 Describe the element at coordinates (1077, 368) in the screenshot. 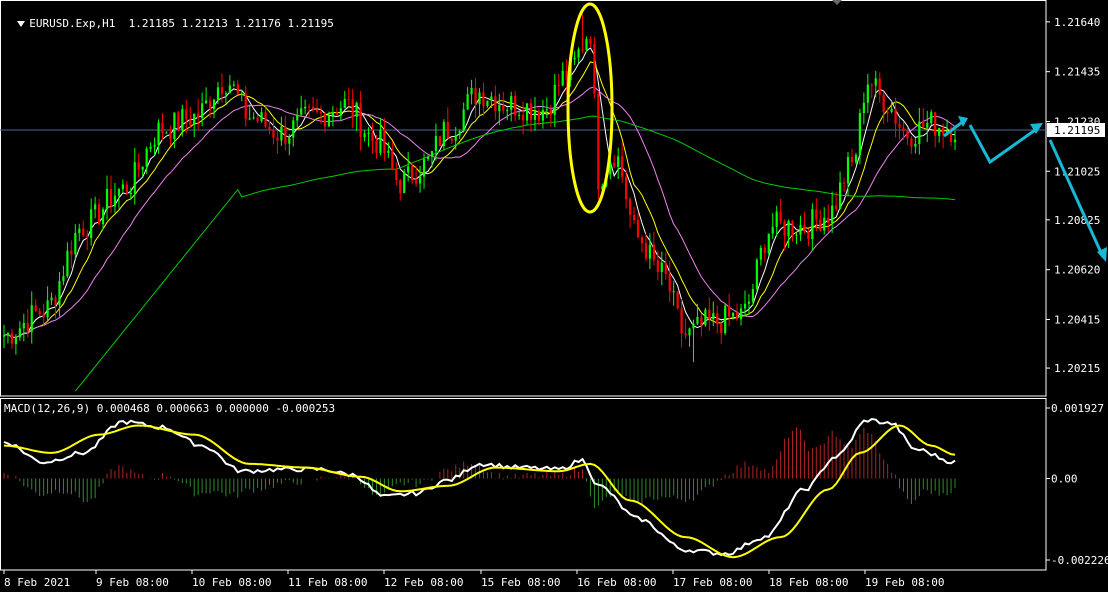

I see `price-tick-label: 1.20215` at that location.